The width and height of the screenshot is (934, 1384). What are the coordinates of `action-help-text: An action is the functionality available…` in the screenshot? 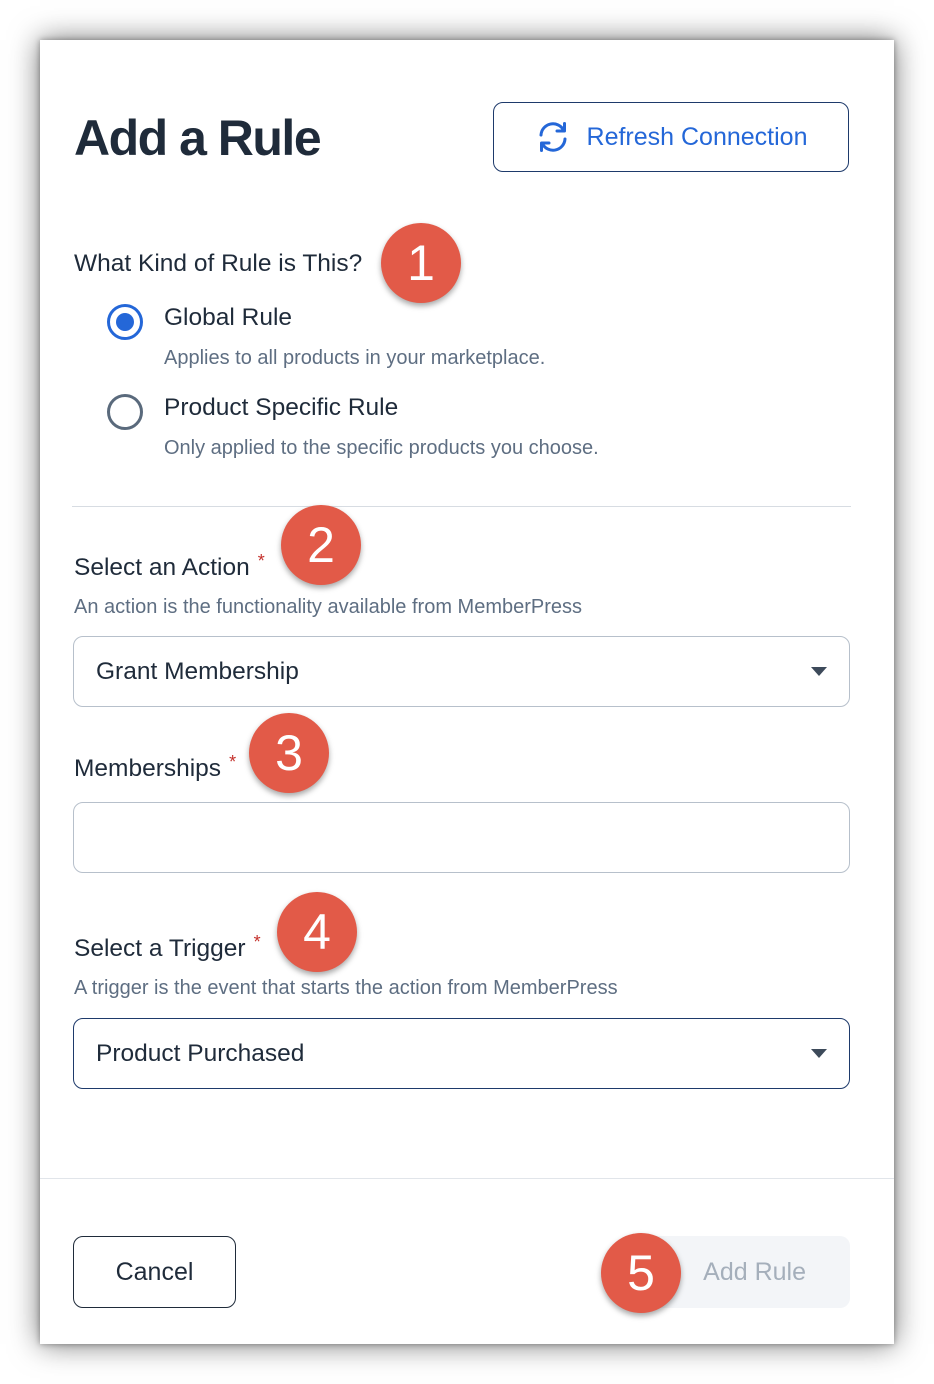 It's located at (328, 607).